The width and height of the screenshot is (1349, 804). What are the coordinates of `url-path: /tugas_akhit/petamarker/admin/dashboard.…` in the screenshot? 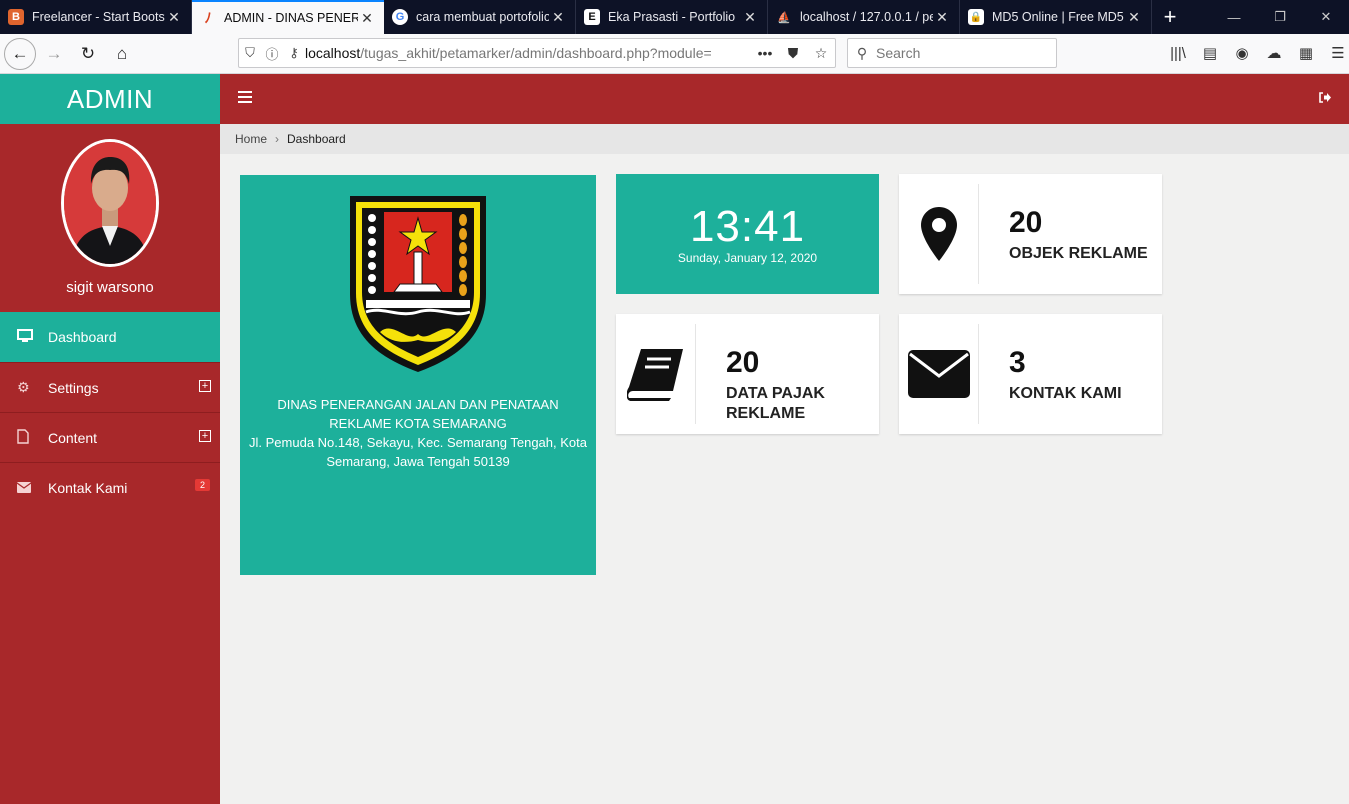 It's located at (536, 53).